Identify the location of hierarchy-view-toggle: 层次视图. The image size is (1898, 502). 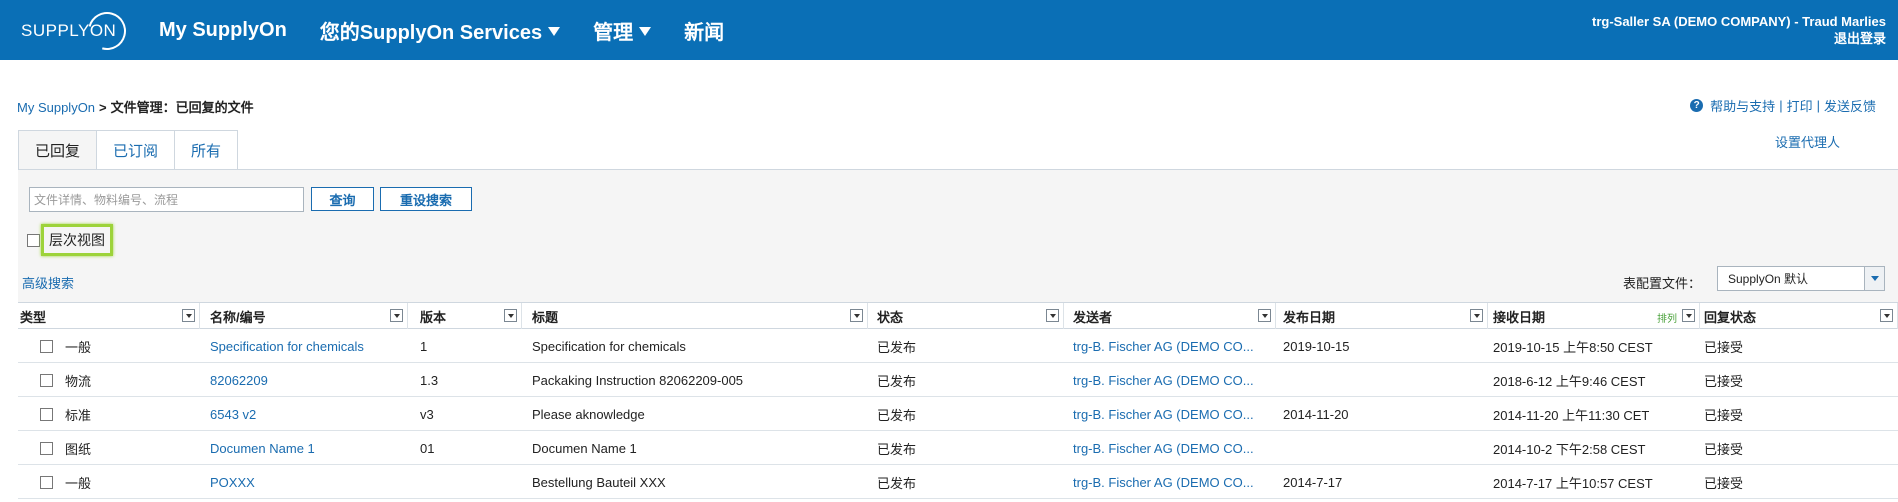
(70, 240).